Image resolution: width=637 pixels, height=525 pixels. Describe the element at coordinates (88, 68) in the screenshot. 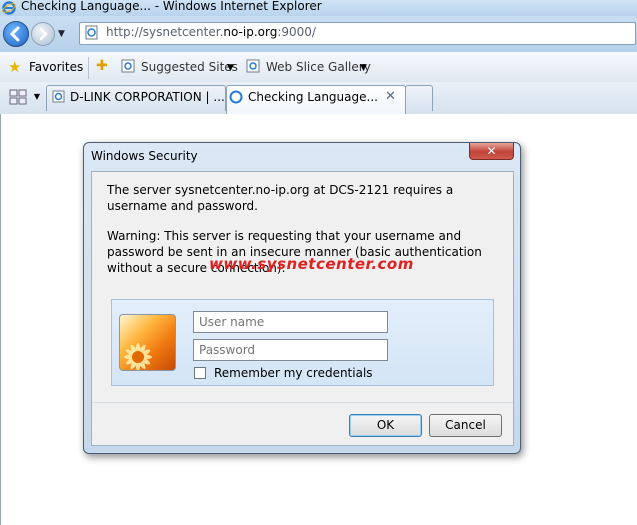

I see `toolbar-separator` at that location.